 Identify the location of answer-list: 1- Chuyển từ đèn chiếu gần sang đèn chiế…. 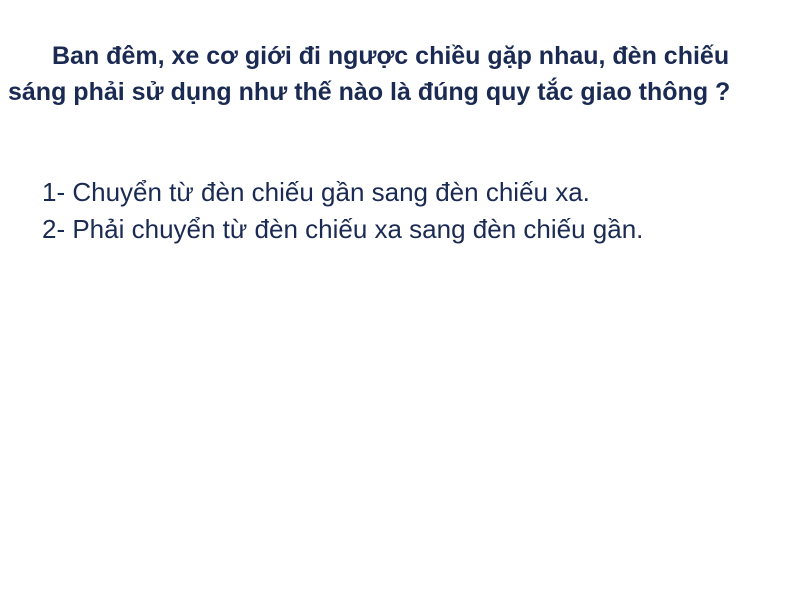
(412, 211).